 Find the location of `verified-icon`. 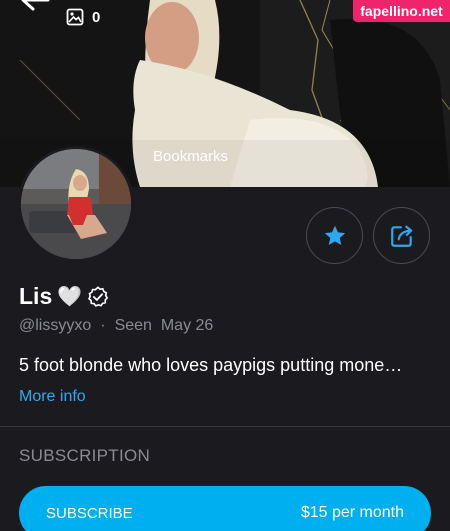

verified-icon is located at coordinates (98, 296).